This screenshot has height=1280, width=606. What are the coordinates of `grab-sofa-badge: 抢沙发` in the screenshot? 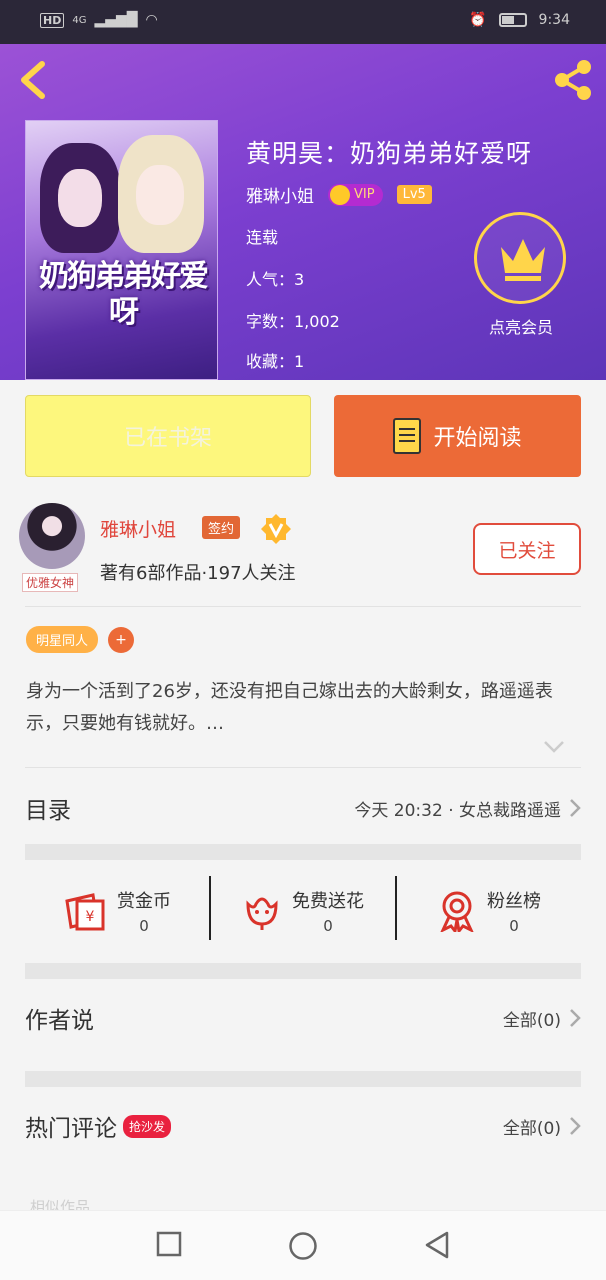 It's located at (147, 1126).